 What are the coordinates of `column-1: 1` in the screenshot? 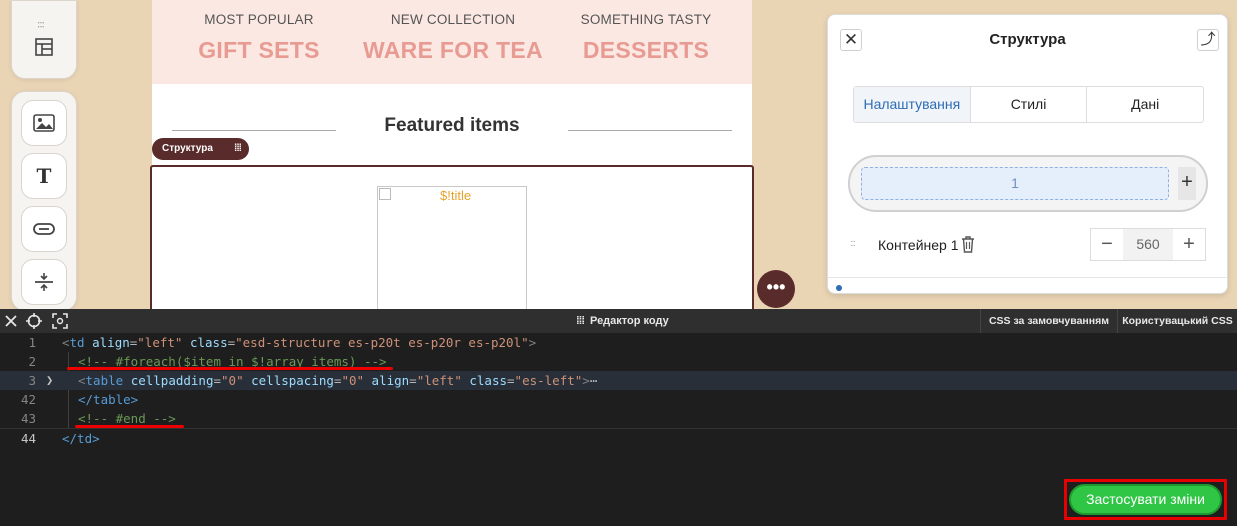 It's located at (1015, 183).